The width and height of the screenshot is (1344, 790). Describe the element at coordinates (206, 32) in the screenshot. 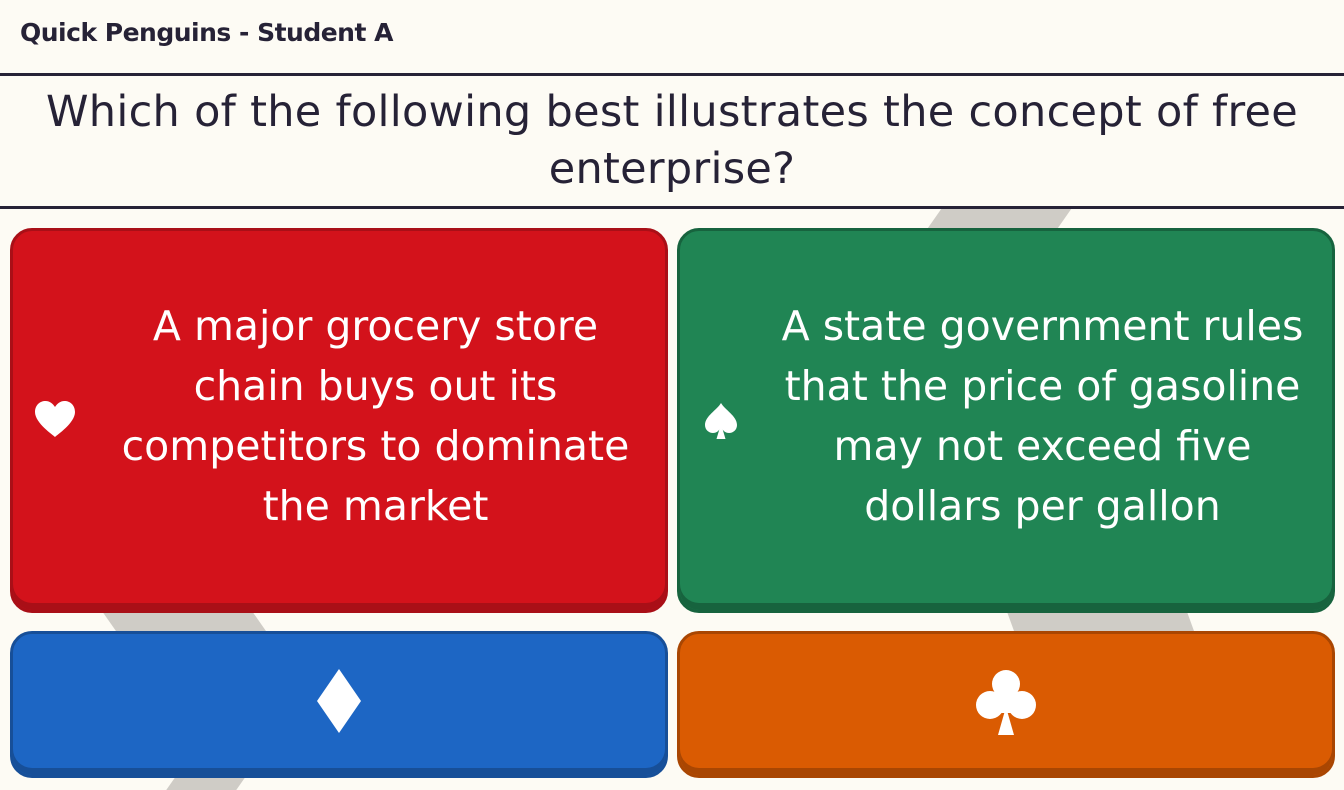

I see `game-title: Quick Penguins - Student A` at that location.